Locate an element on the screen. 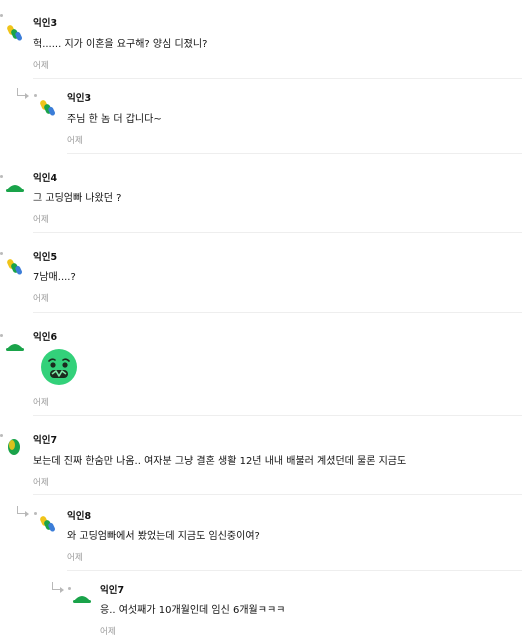 The image size is (522, 640). author-name: 익인6 is located at coordinates (45, 336).